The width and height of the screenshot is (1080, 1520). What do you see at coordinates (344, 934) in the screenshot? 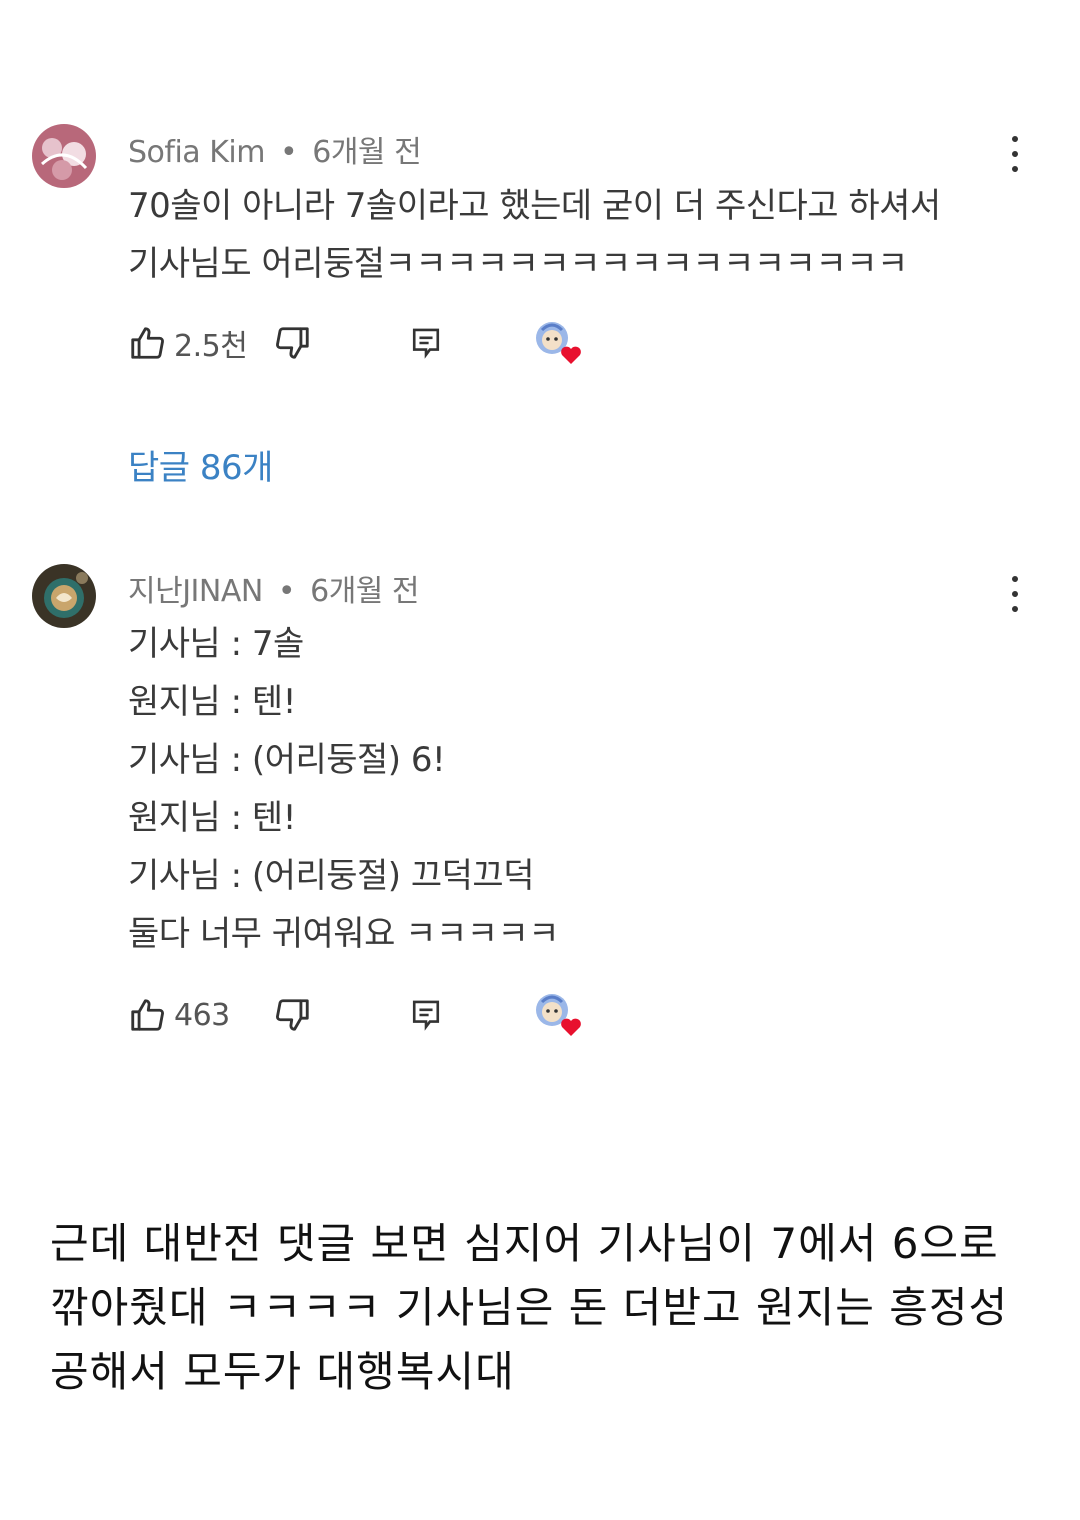
I see `comment-text-line: 둘다 너무 귀여워요 ㅋㅋㅋㅋㅋ` at bounding box center [344, 934].